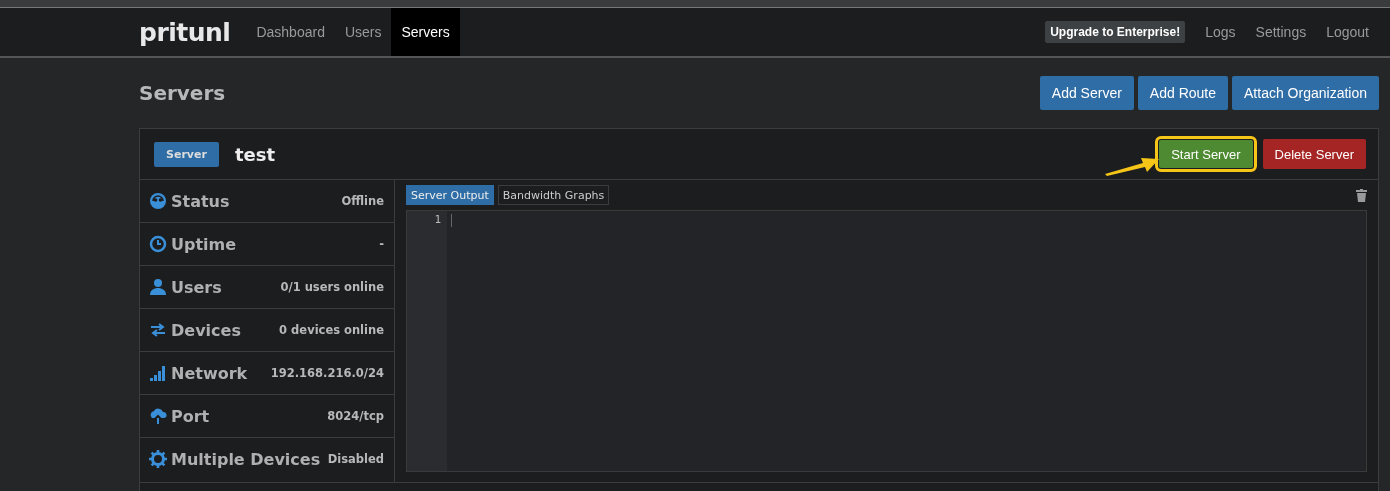  Describe the element at coordinates (196, 287) in the screenshot. I see `stat-label: Users` at that location.